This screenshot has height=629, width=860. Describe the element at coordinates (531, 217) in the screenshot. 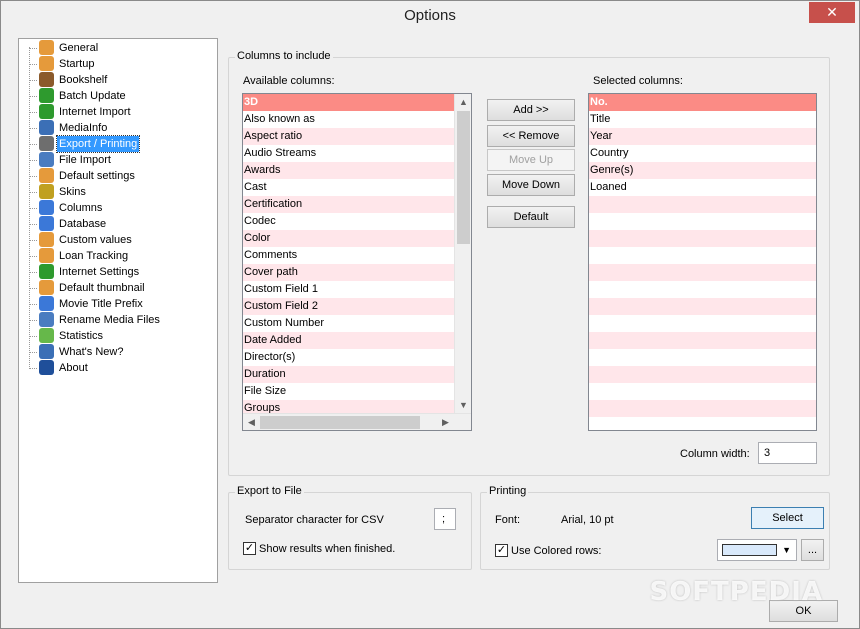

I see `default-button: Default` at that location.